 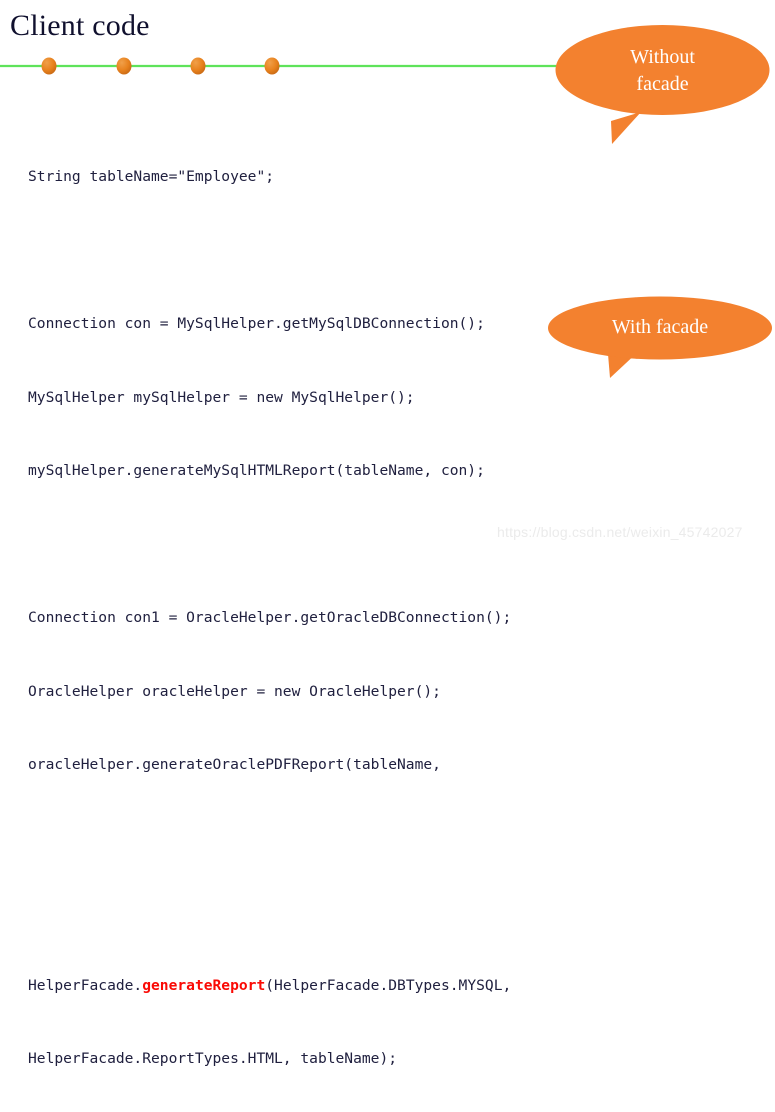 I want to click on callout-with-facade-shape, so click(x=660, y=337).